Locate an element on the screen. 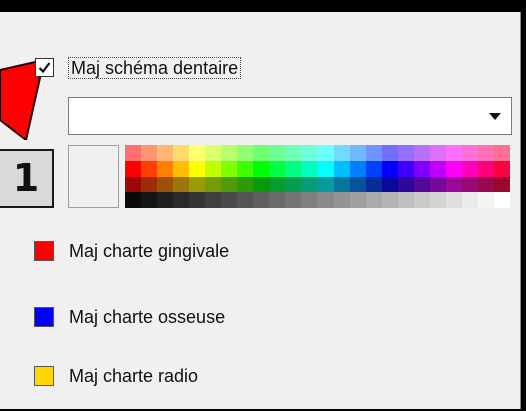 This screenshot has width=526, height=411. triangle-down-icon is located at coordinates (495, 117).